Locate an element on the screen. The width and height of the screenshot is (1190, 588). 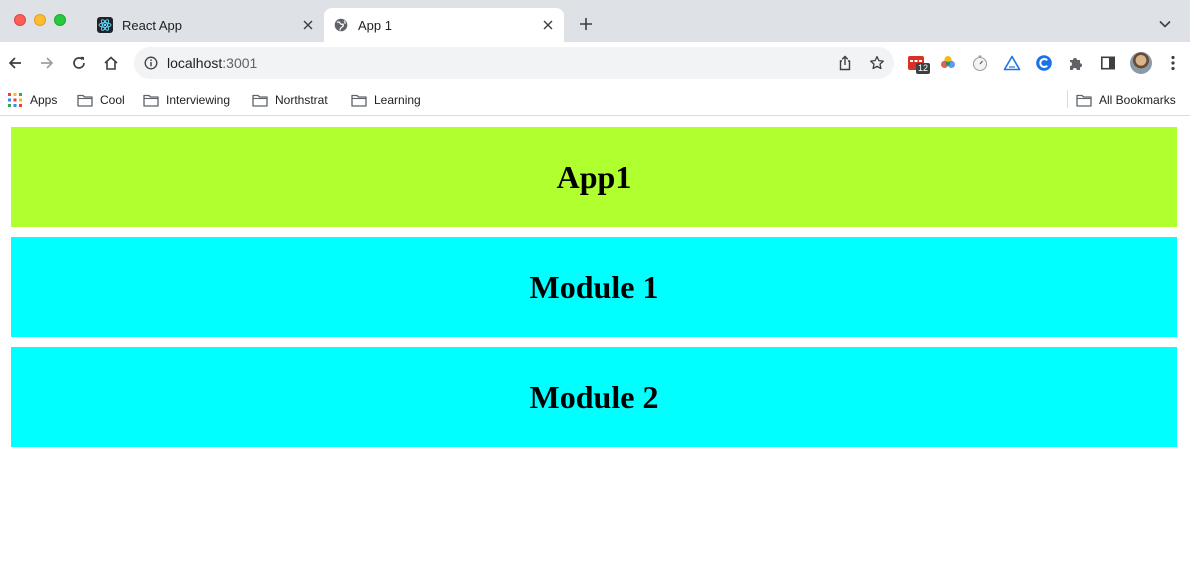
calendar-extension-icon: 12 is located at coordinates (918, 63).